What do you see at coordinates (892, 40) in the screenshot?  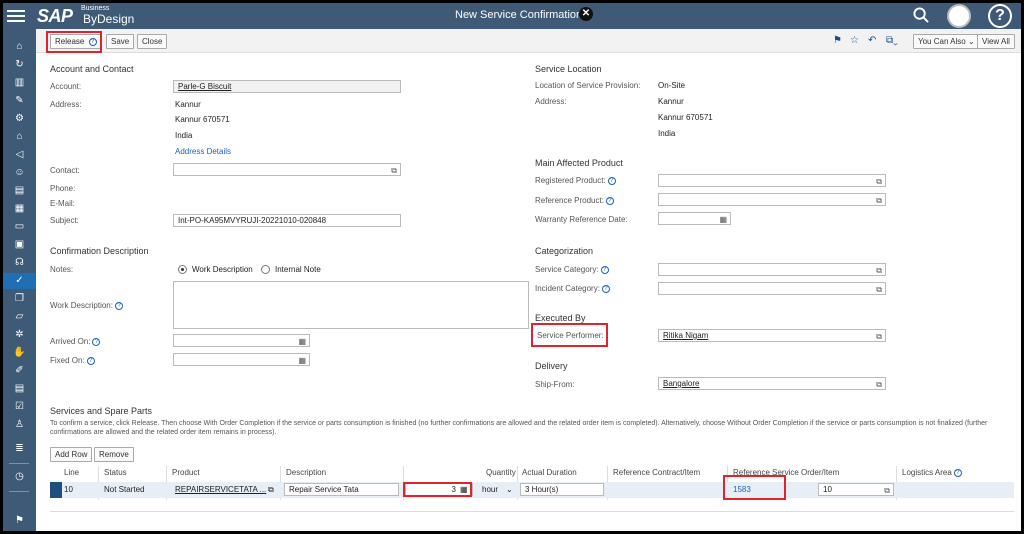 I see `copy-icon: ⧉⌄` at bounding box center [892, 40].